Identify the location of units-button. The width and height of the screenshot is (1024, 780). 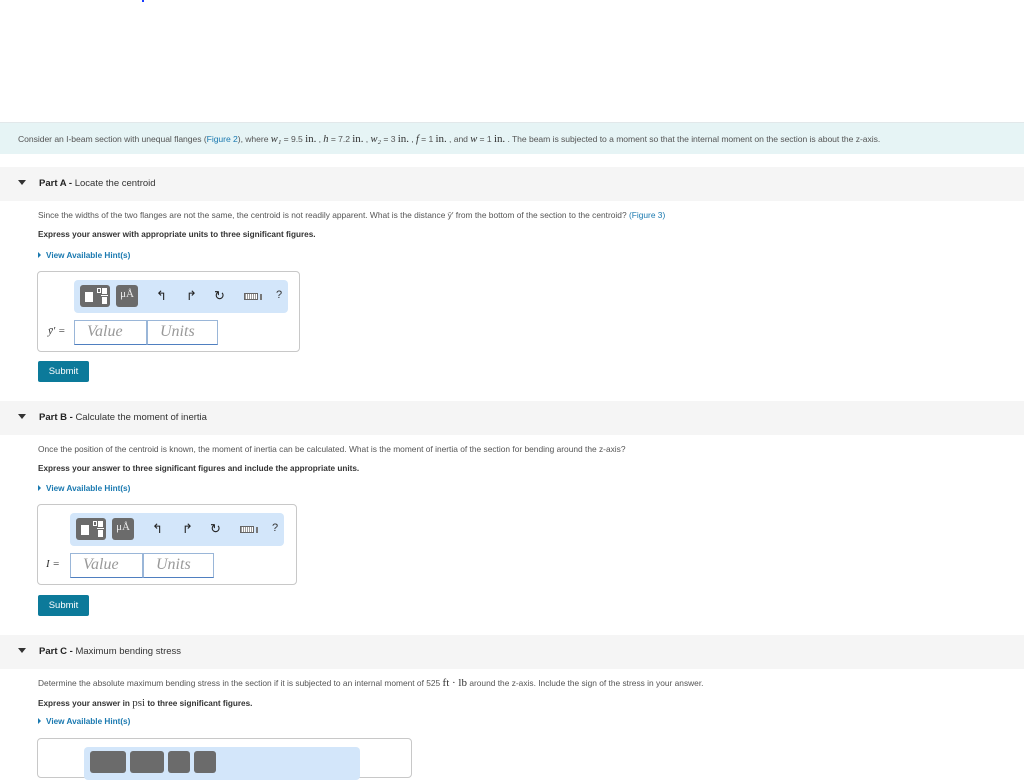
(147, 762).